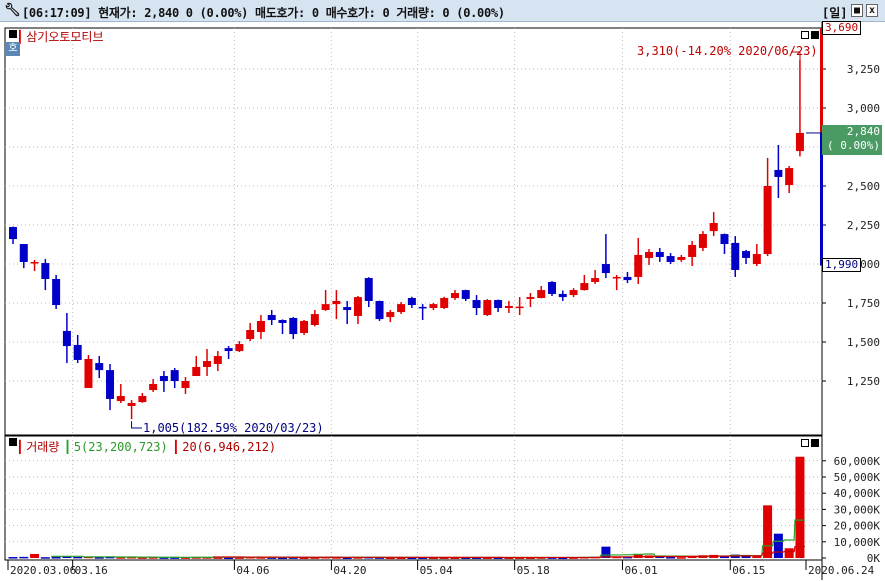 This screenshot has height=581, width=885. Describe the element at coordinates (13, 442) in the screenshot. I see `volume-panel-menu-icon` at that location.